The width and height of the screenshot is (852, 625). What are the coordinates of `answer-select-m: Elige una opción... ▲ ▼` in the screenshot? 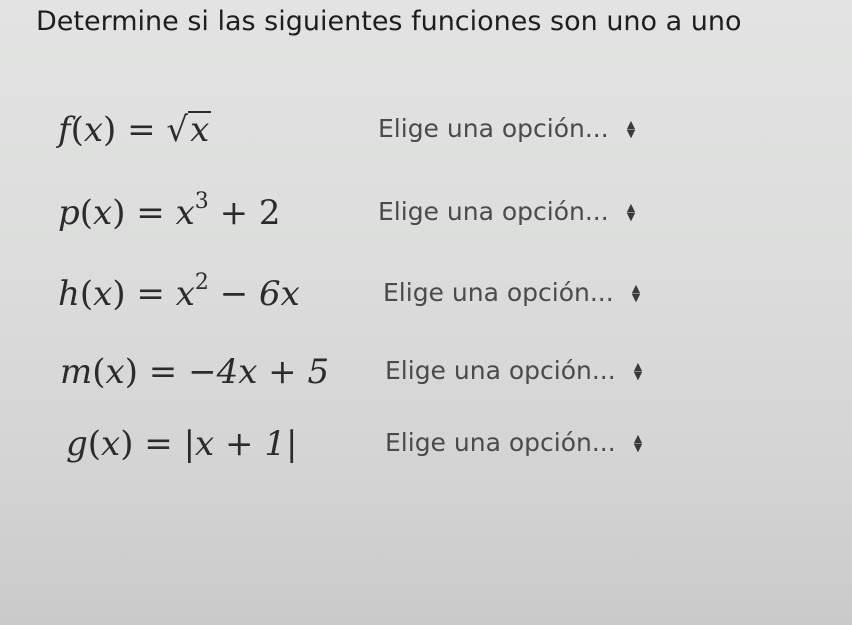 It's located at (513, 370).